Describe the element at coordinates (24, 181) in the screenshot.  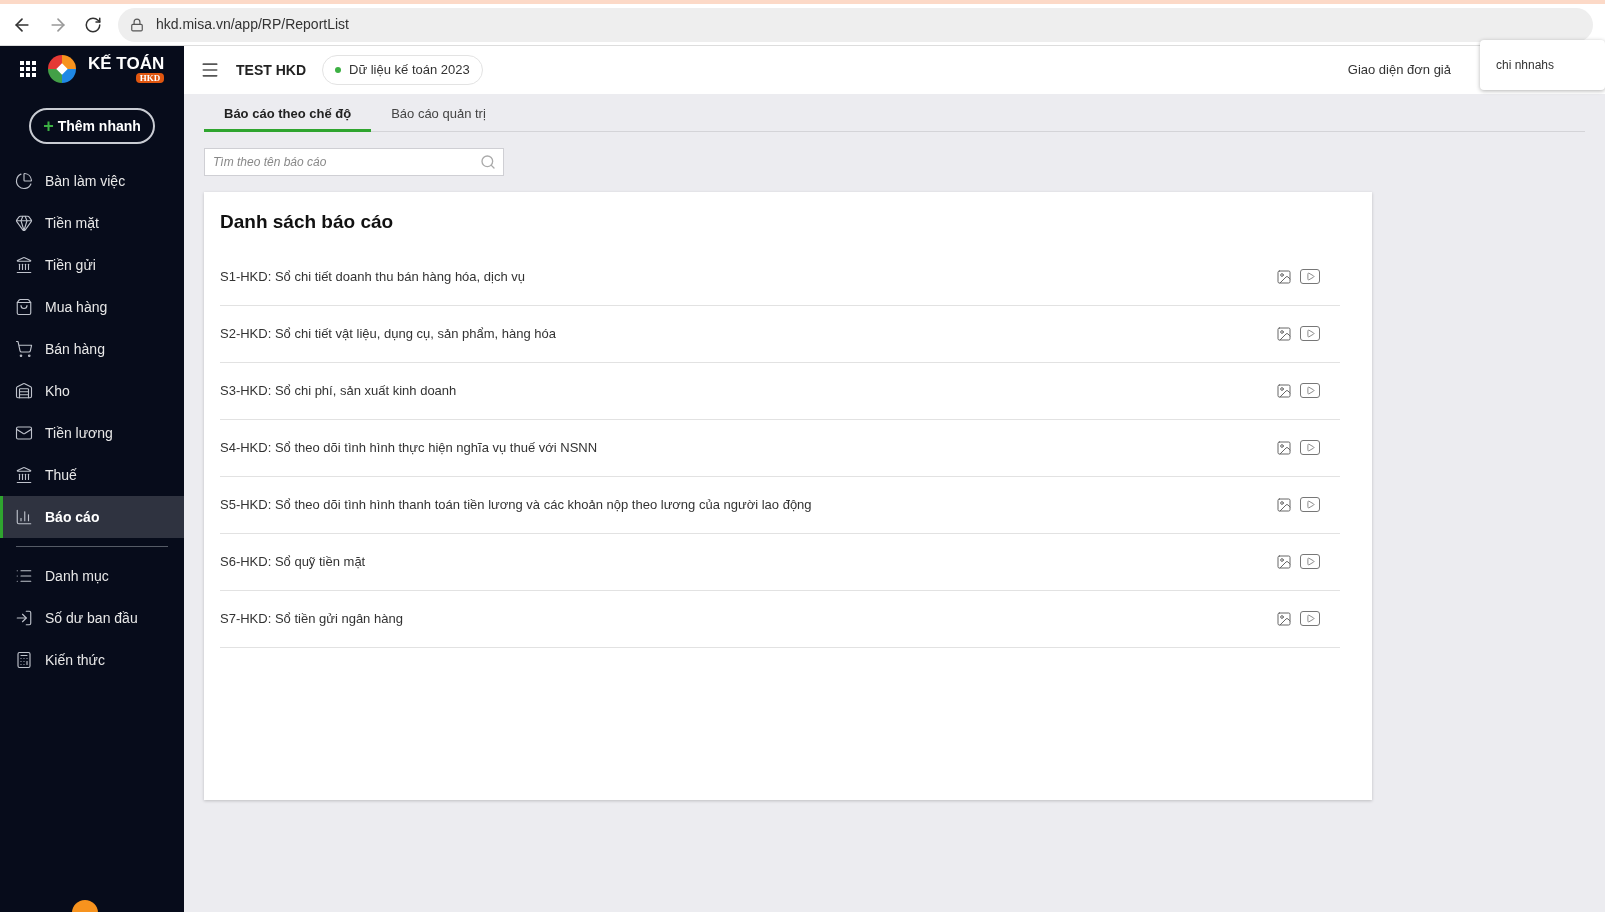
I see `pie-chart-icon` at that location.